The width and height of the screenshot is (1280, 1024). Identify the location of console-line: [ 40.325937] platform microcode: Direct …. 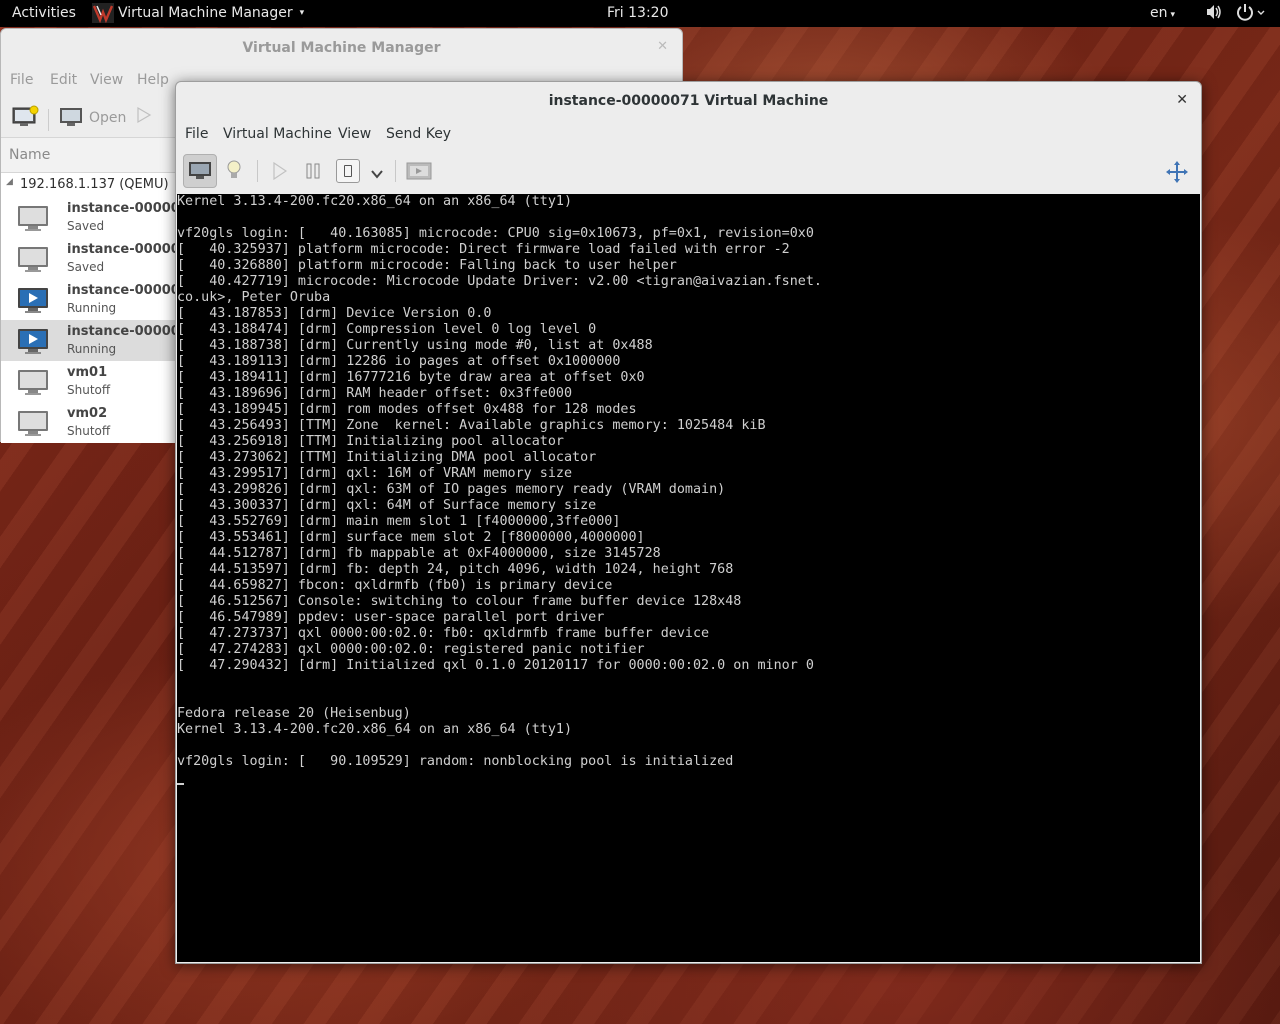
(483, 249).